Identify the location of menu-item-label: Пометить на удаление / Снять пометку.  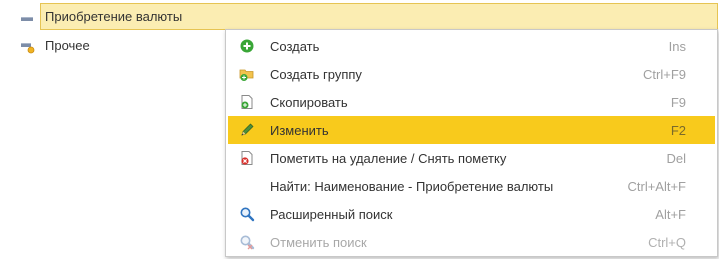
(388, 158).